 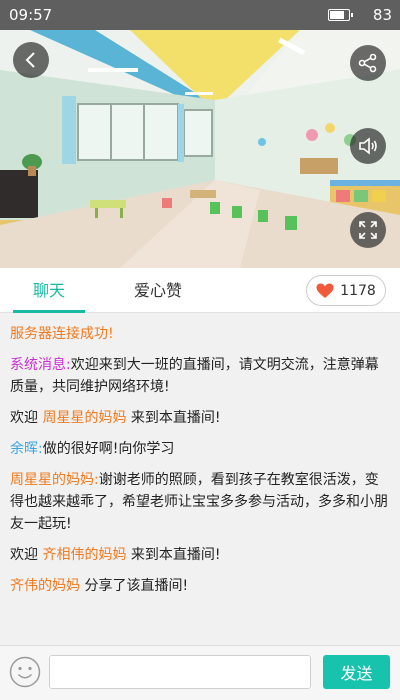 I want to click on connection-status: 服务器连接成功!, so click(x=62, y=334).